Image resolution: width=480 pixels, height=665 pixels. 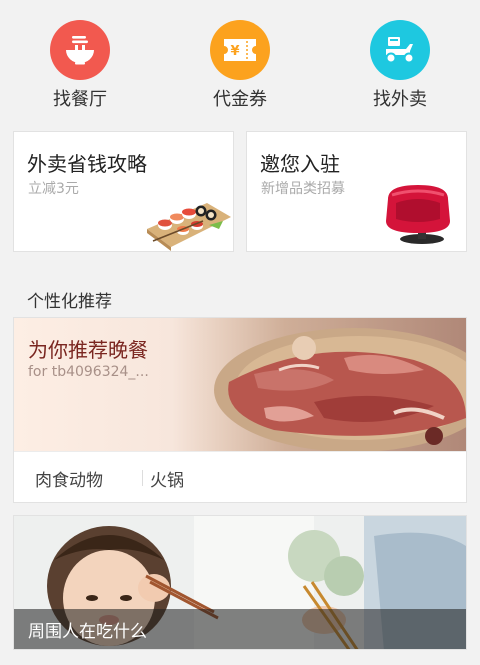 What do you see at coordinates (80, 50) in the screenshot?
I see `noodle-bowl-icon` at bounding box center [80, 50].